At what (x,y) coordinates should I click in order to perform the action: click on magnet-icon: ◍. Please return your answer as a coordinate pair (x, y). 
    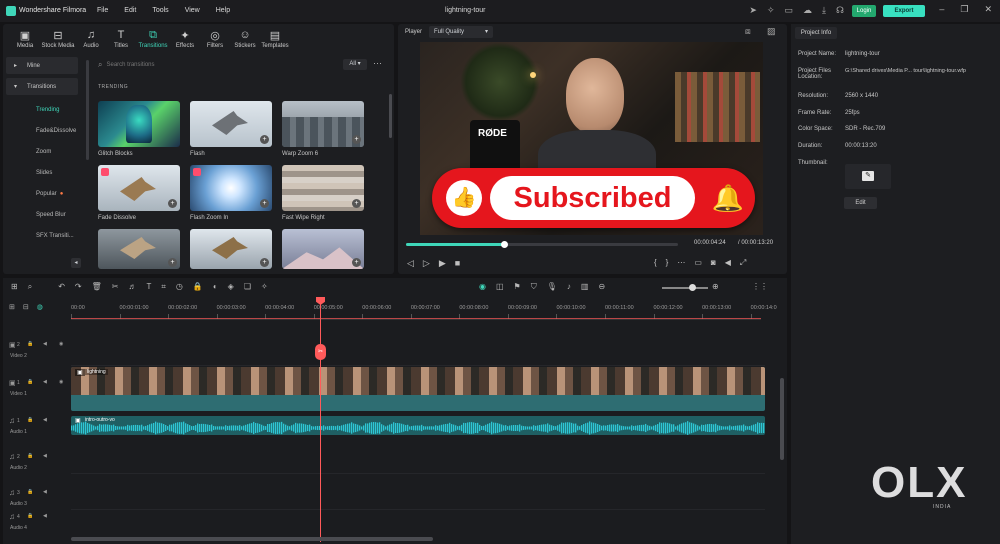
    Looking at the image, I should click on (40, 307).